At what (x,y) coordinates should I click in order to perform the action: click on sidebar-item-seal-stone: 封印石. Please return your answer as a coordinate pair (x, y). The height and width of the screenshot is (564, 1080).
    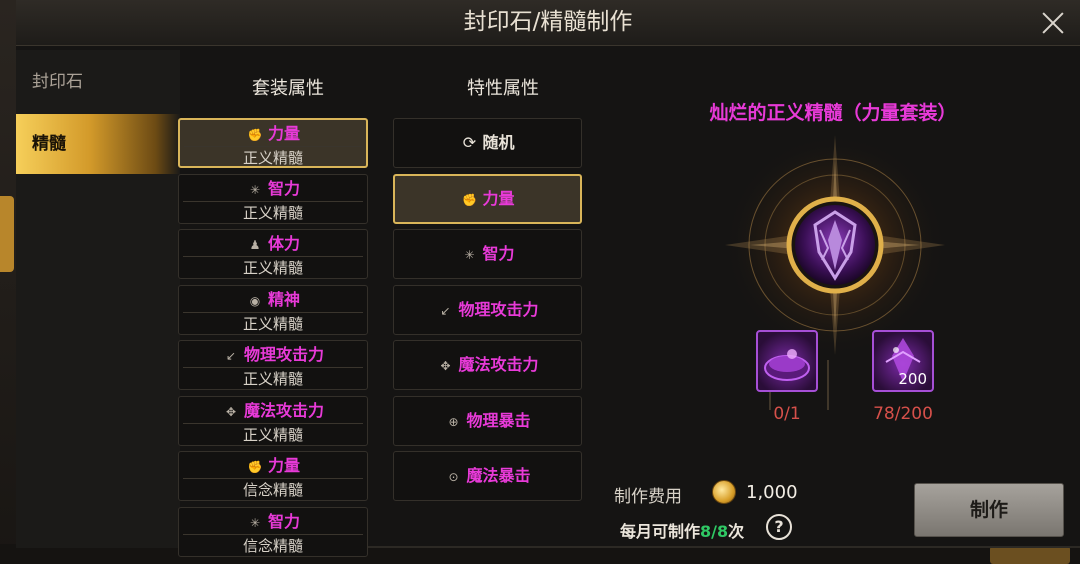
    Looking at the image, I should click on (98, 84).